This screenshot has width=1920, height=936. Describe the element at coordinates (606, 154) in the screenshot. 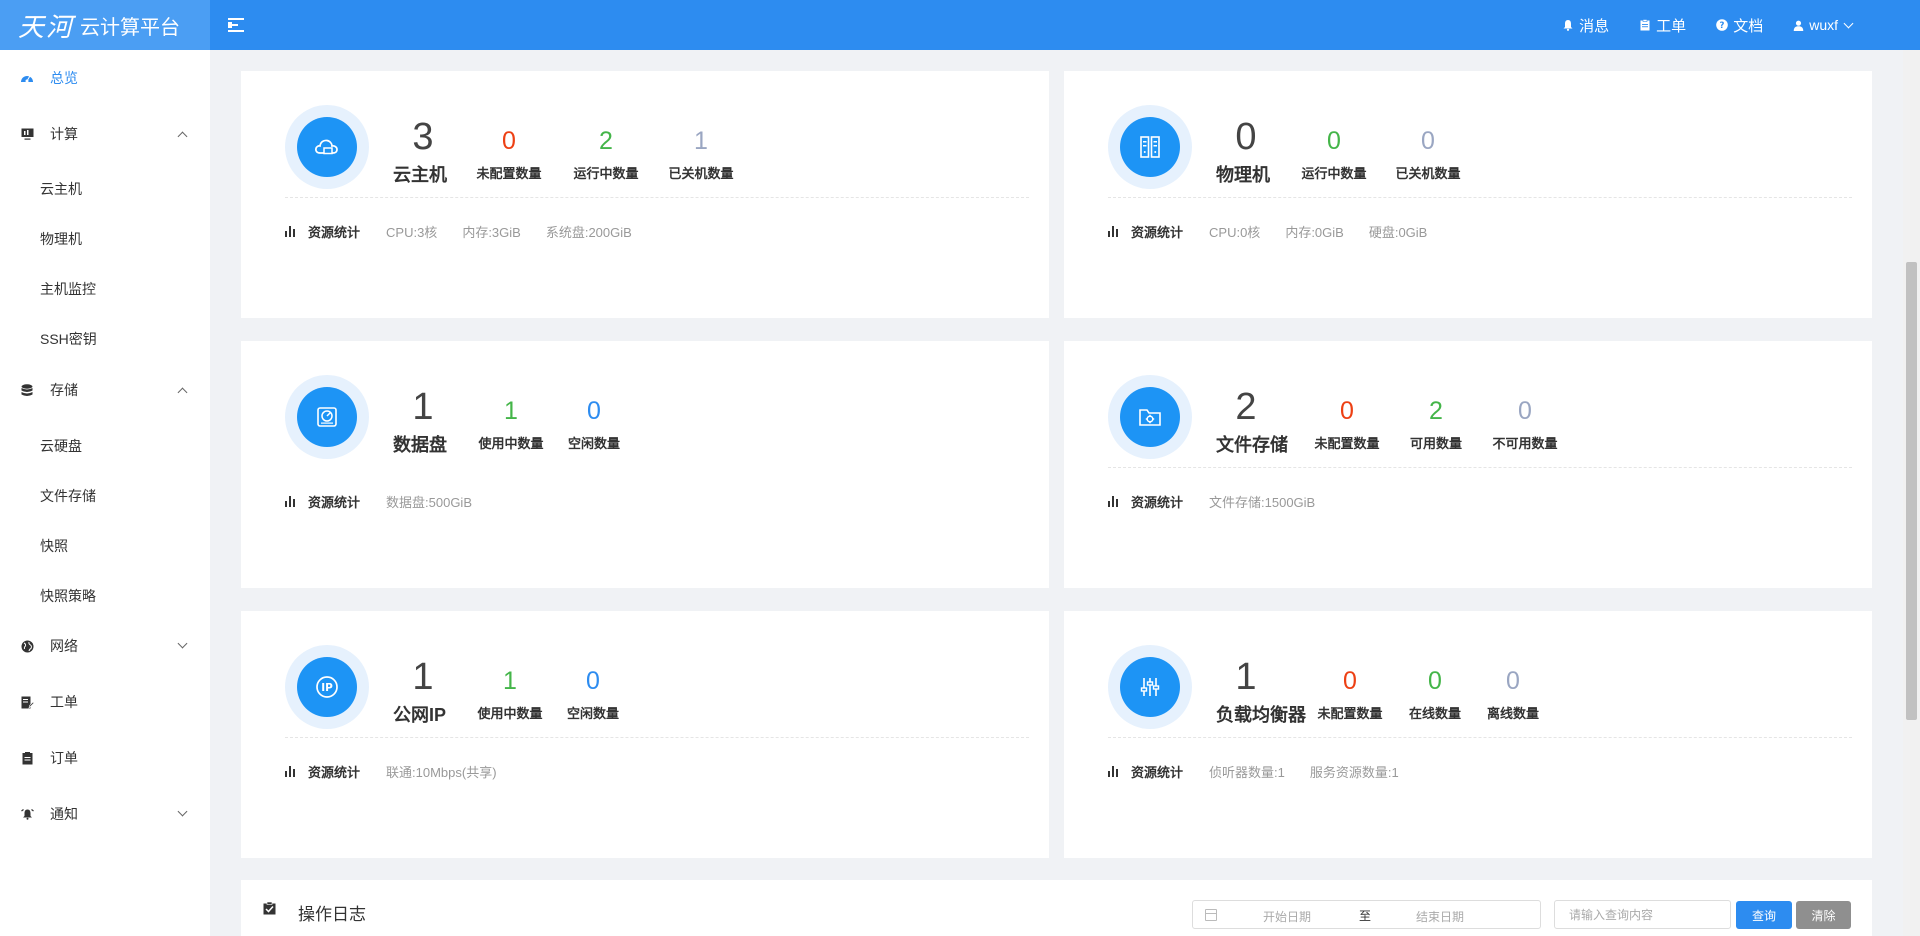

I see `stat-vm-running: 2 运行中数量` at that location.